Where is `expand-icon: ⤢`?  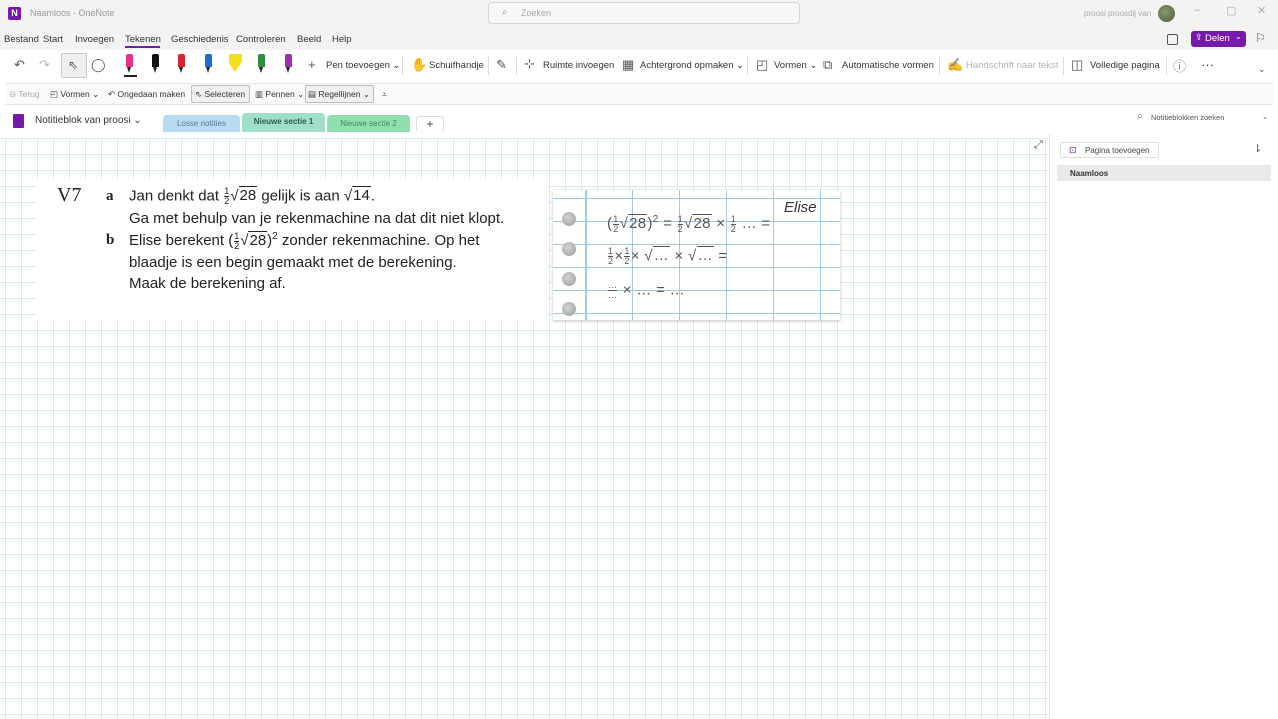 expand-icon: ⤢ is located at coordinates (1038, 145).